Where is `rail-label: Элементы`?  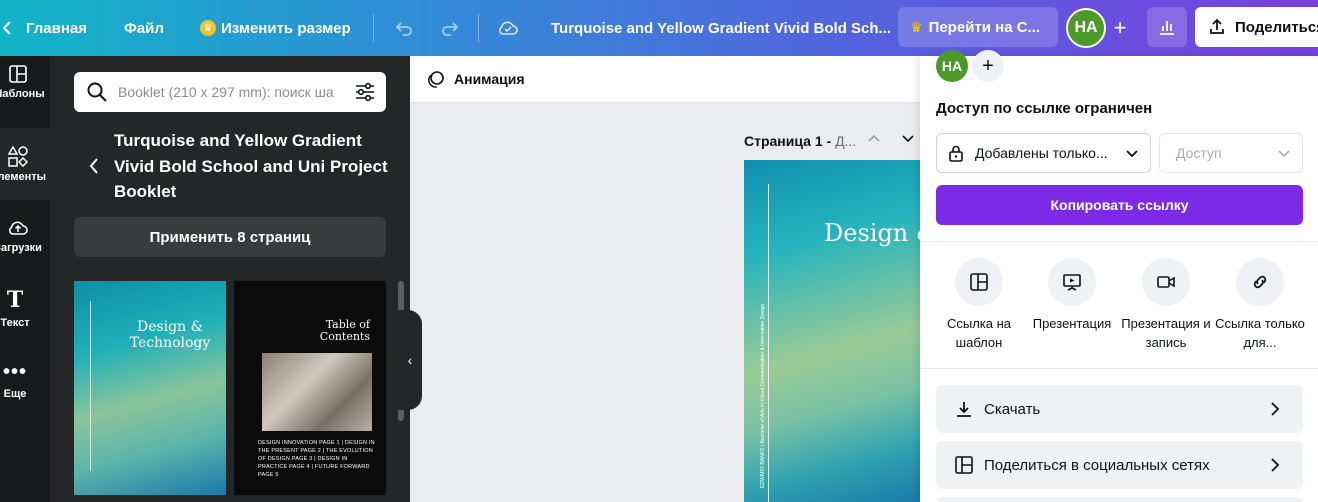
rail-label: Элементы is located at coordinates (23, 177).